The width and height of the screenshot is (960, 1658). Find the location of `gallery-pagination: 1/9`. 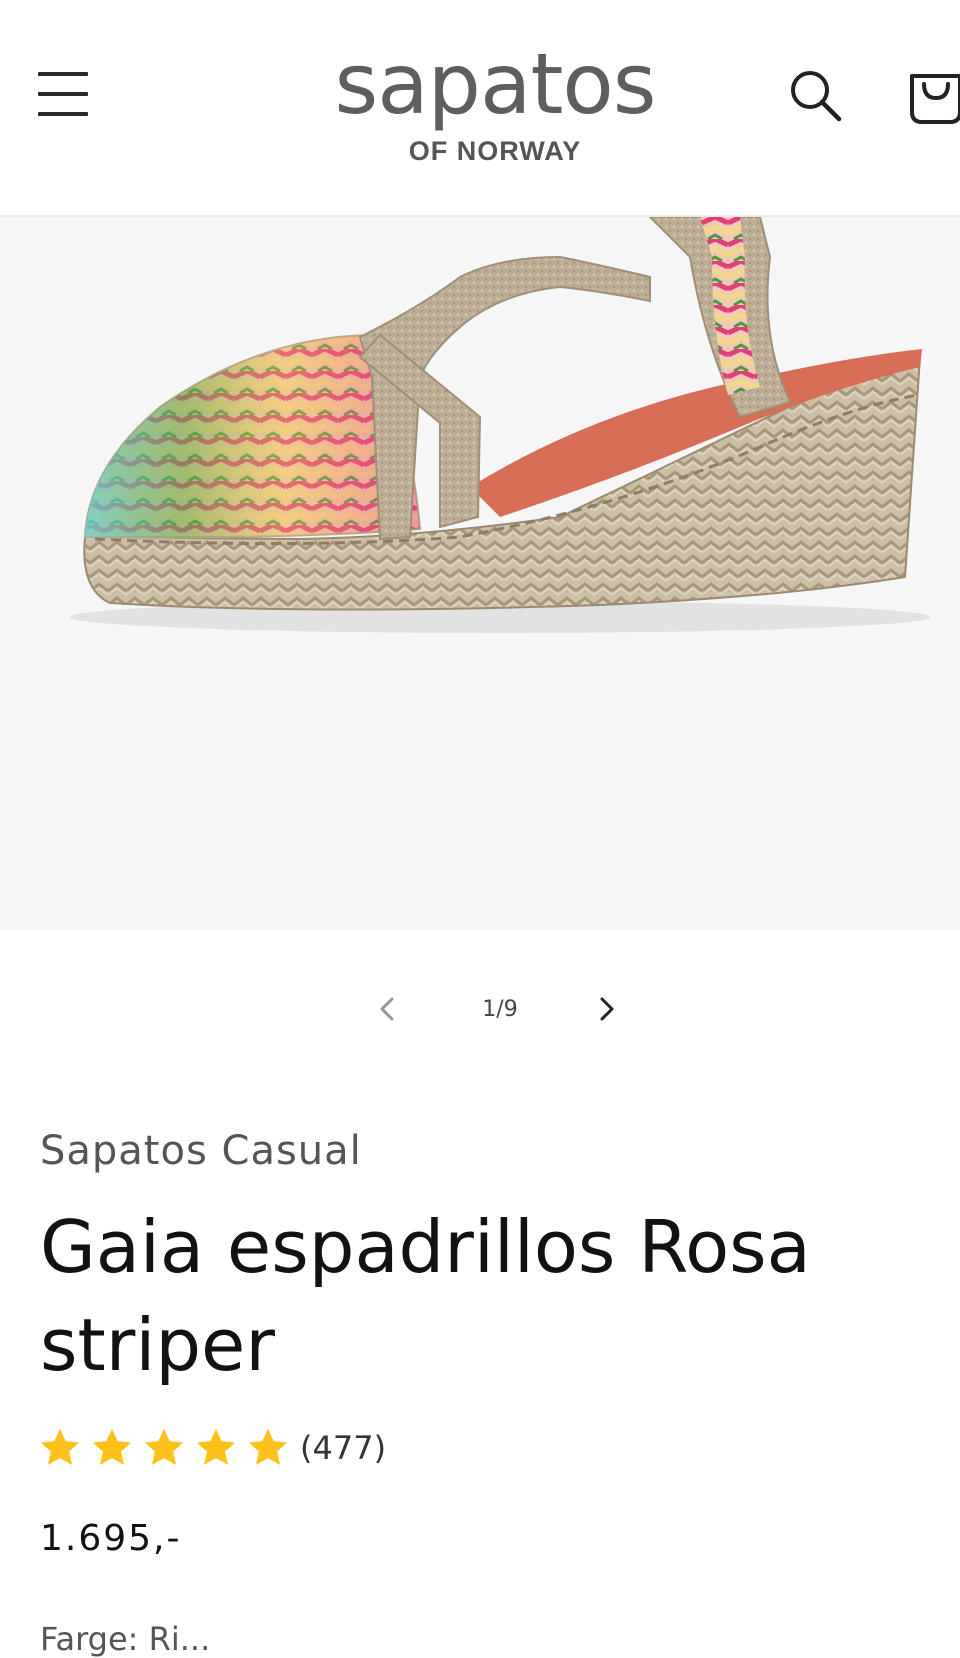

gallery-pagination: 1/9 is located at coordinates (495, 1009).